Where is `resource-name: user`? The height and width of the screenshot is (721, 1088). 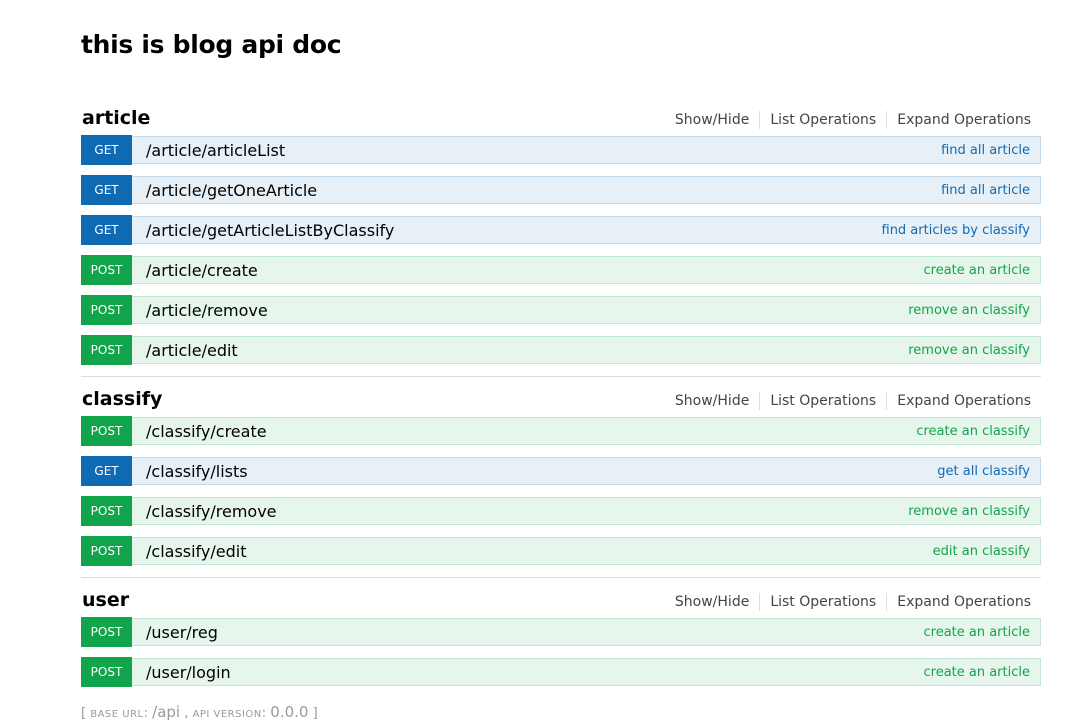
resource-name: user is located at coordinates (105, 600).